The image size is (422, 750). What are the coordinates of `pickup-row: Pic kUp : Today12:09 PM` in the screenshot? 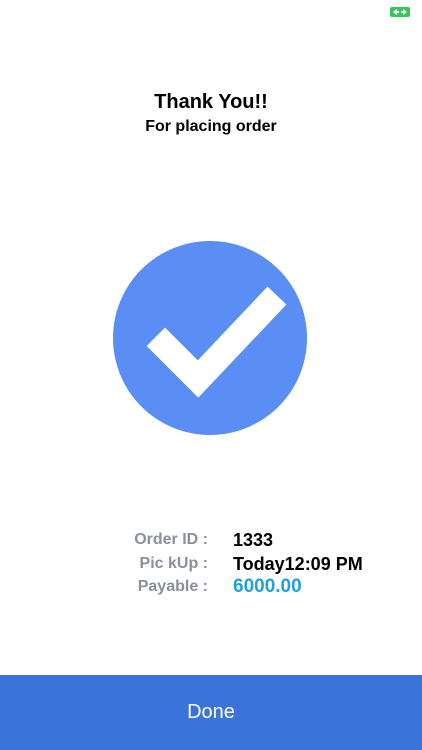 It's located at (211, 565).